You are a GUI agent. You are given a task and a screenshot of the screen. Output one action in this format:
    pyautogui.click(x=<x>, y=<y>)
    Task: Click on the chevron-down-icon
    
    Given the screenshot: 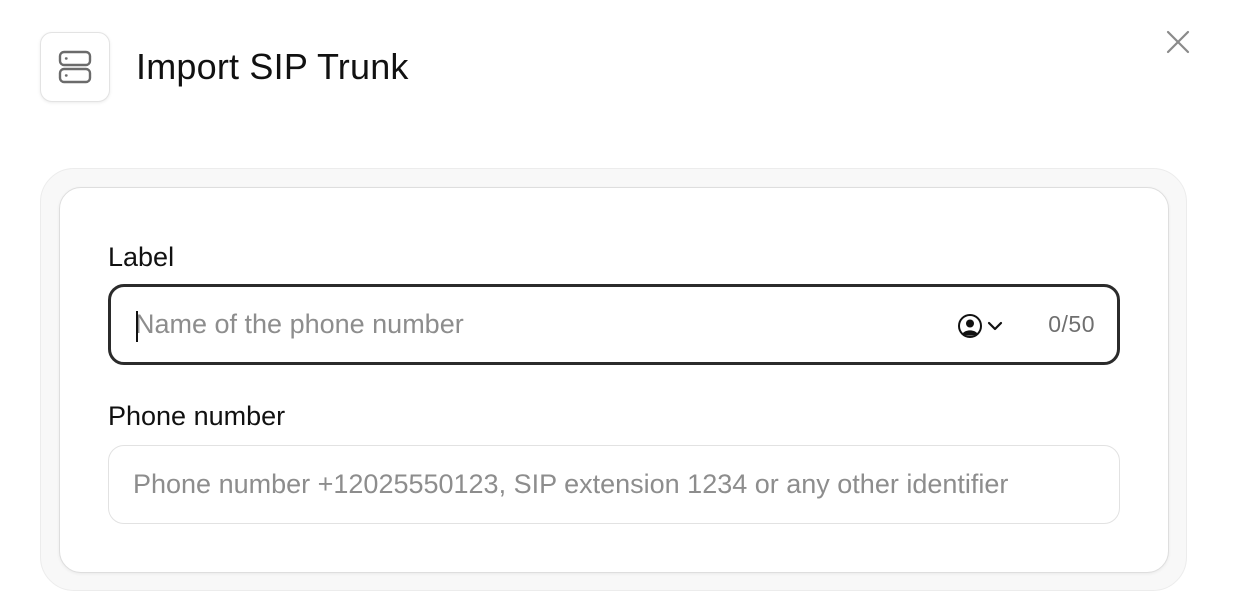 What is the action you would take?
    pyautogui.click(x=995, y=326)
    